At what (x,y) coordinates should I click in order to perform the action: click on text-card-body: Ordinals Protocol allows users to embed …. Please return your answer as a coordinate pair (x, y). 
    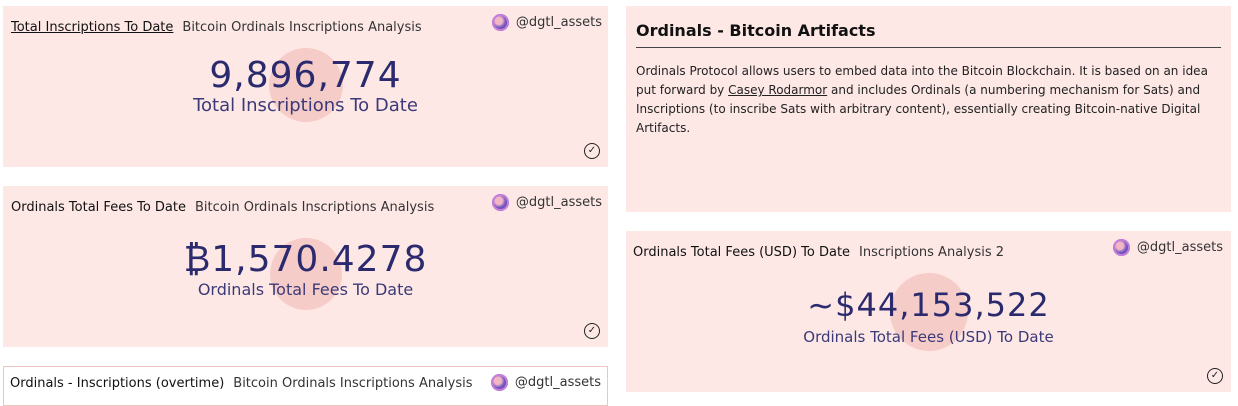
    Looking at the image, I should click on (928, 100).